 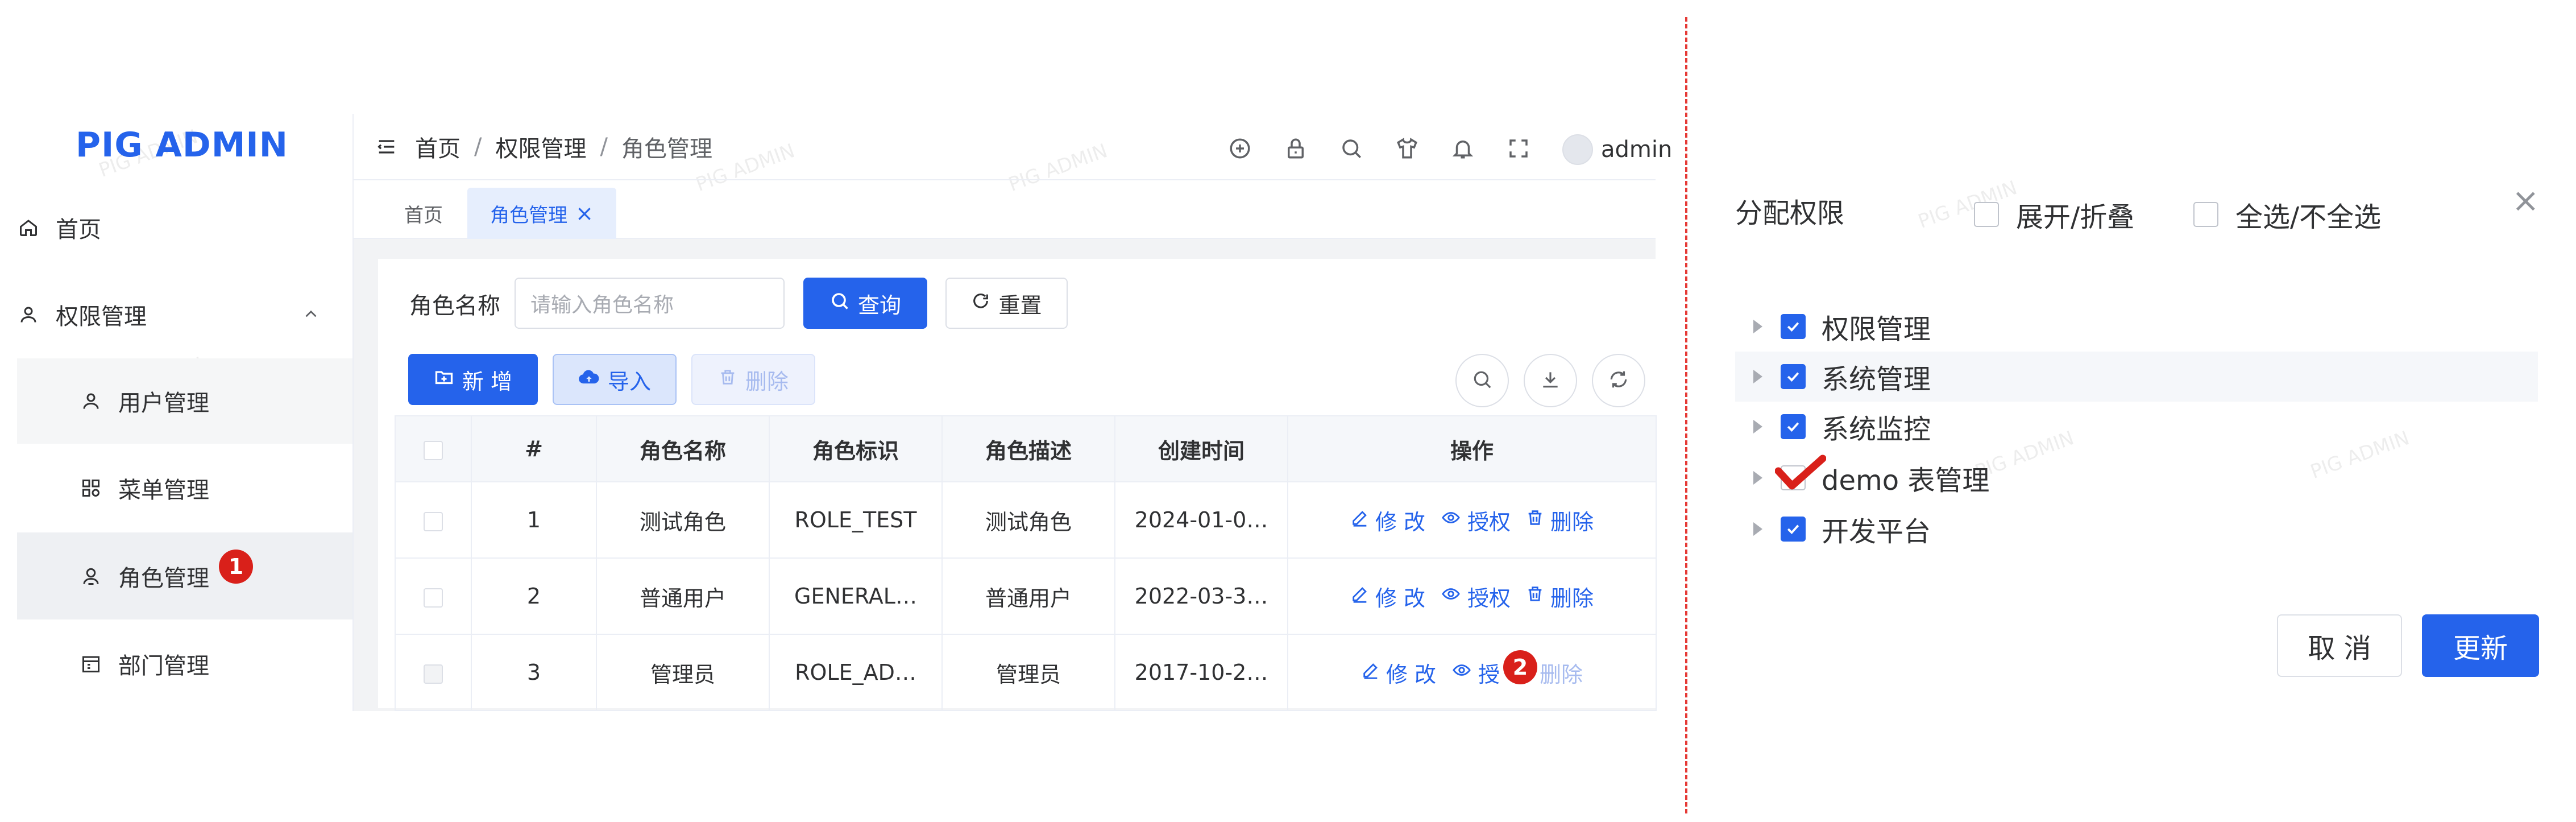 I want to click on tree-node-label: 系统管理, so click(x=1876, y=379).